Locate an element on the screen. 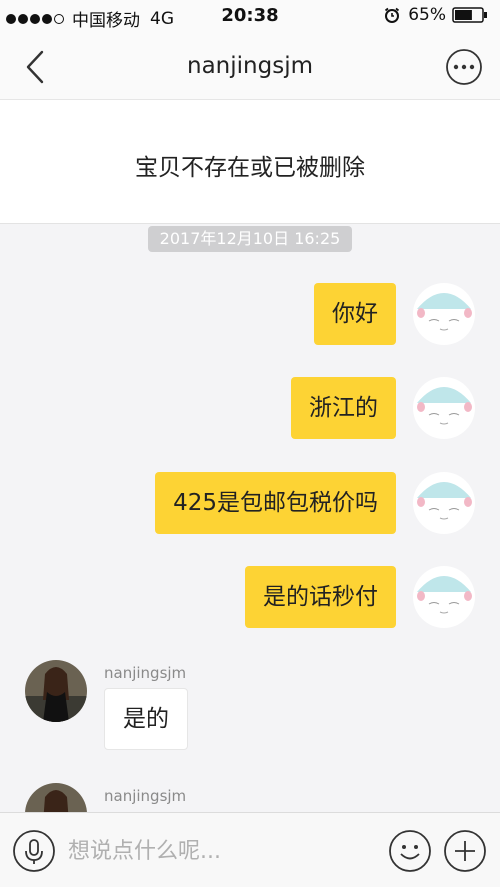 The image size is (500, 887). input-bar is located at coordinates (250, 849).